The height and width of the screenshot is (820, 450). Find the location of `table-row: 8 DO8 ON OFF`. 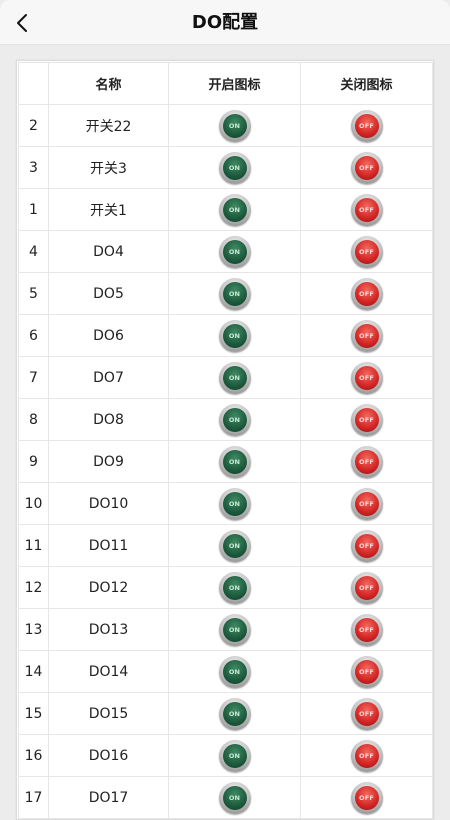

table-row: 8 DO8 ON OFF is located at coordinates (225, 419).